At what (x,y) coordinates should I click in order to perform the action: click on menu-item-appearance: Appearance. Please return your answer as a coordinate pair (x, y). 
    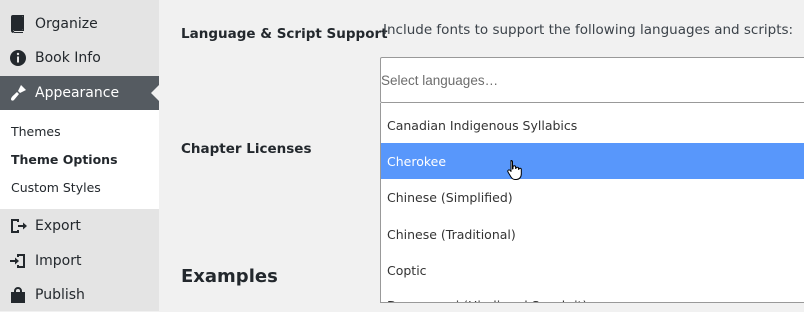
    Looking at the image, I should click on (79, 93).